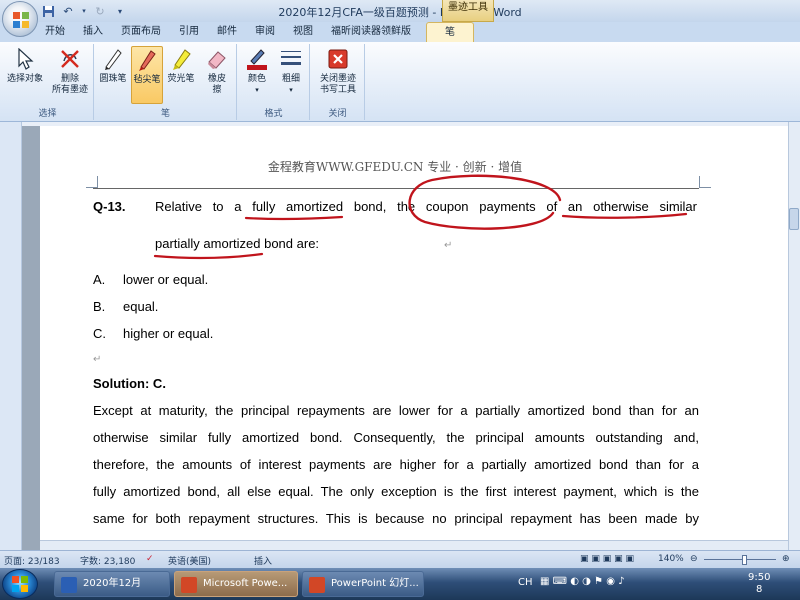 The width and height of the screenshot is (800, 600). Describe the element at coordinates (99, 279) in the screenshot. I see `option-letter-a: A.` at that location.